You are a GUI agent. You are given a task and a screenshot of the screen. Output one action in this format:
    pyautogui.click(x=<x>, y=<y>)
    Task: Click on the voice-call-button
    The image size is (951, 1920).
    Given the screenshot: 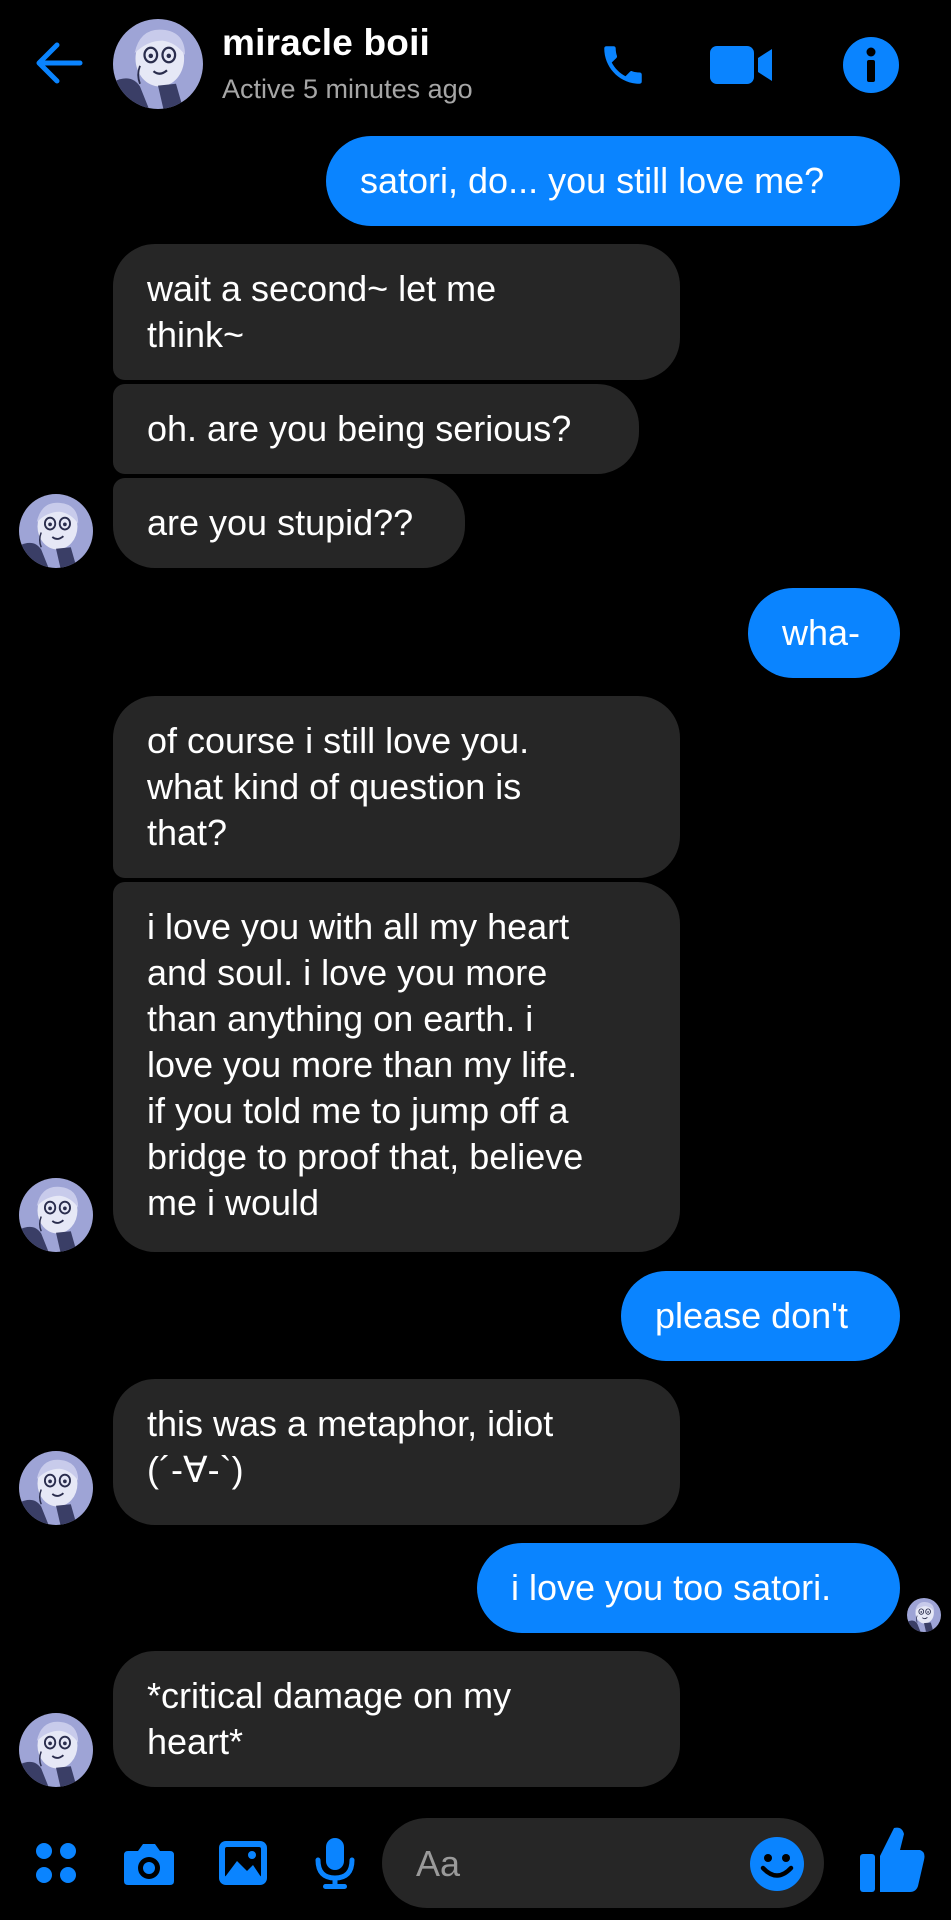 What is the action you would take?
    pyautogui.click(x=623, y=65)
    